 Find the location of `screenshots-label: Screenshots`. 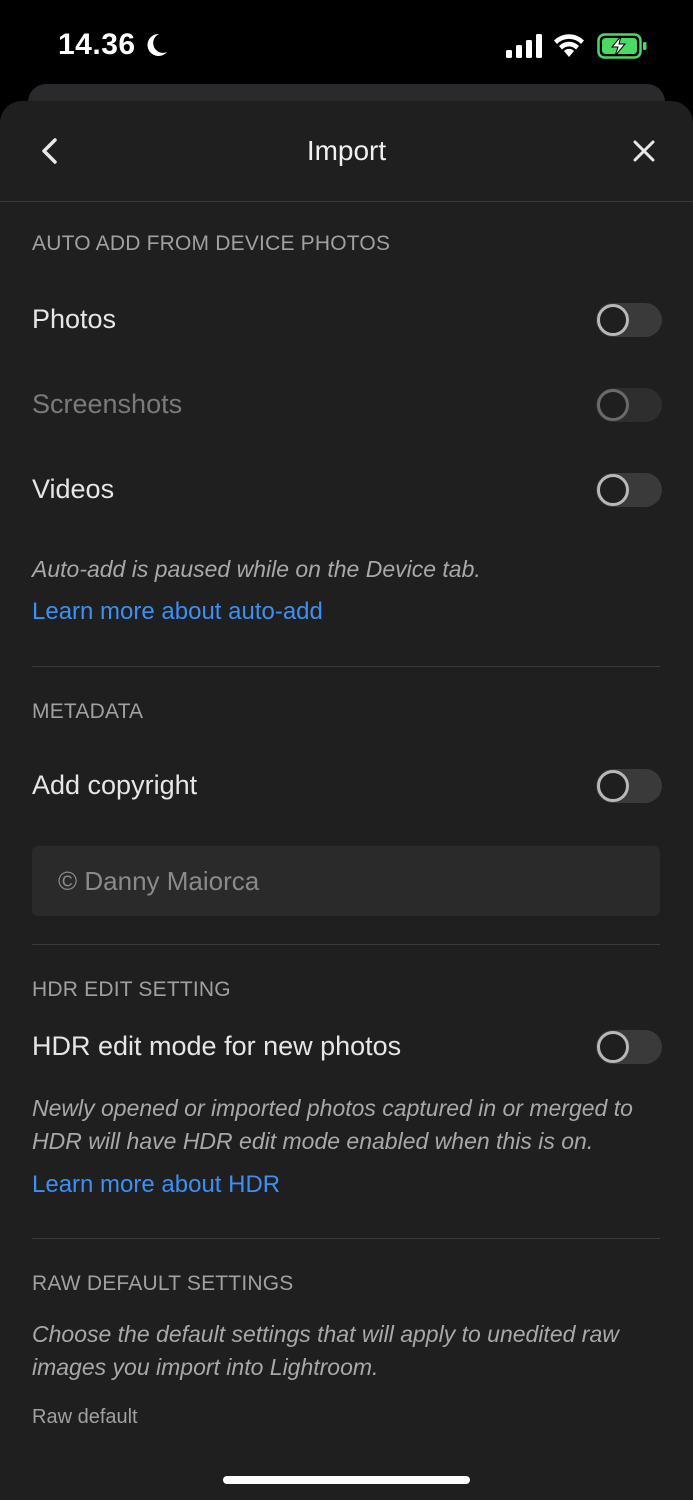

screenshots-label: Screenshots is located at coordinates (107, 404).